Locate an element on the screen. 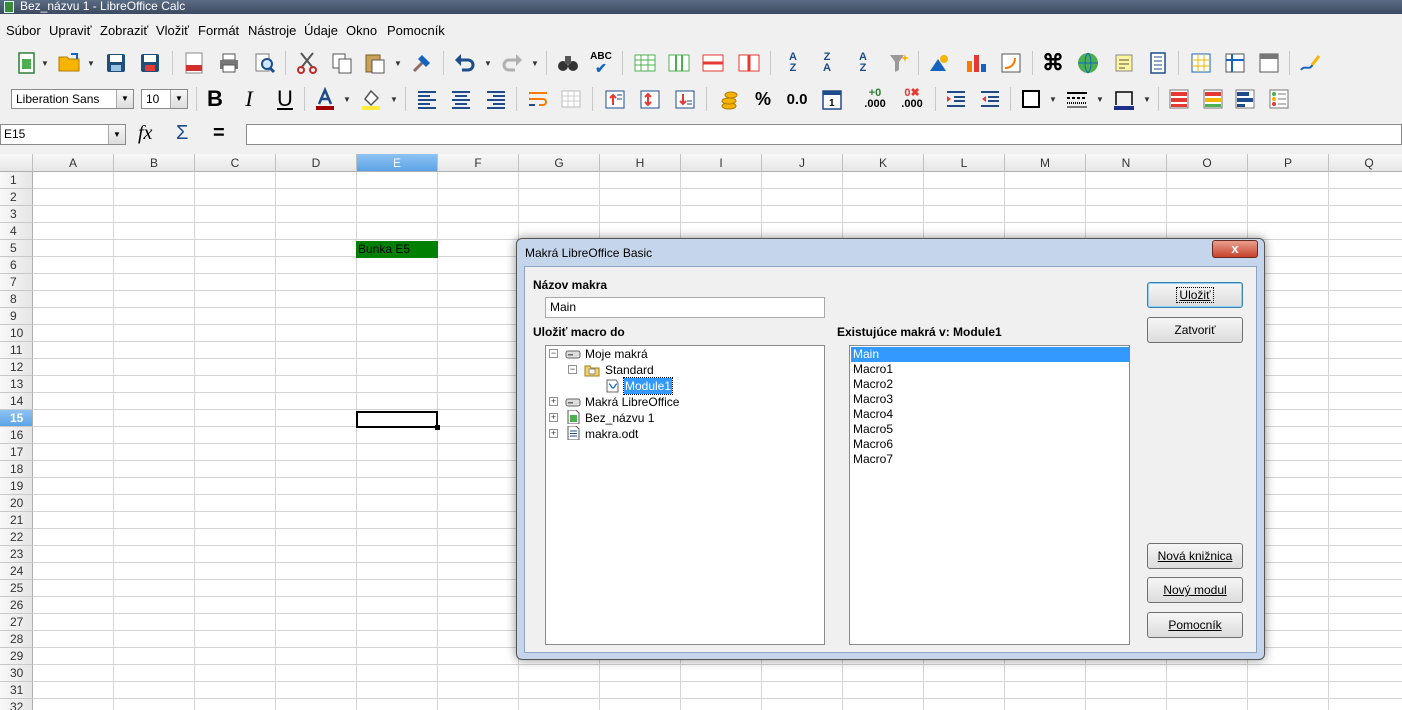 Image resolution: width=1402 pixels, height=710 pixels. row-header: 16 is located at coordinates (16, 435).